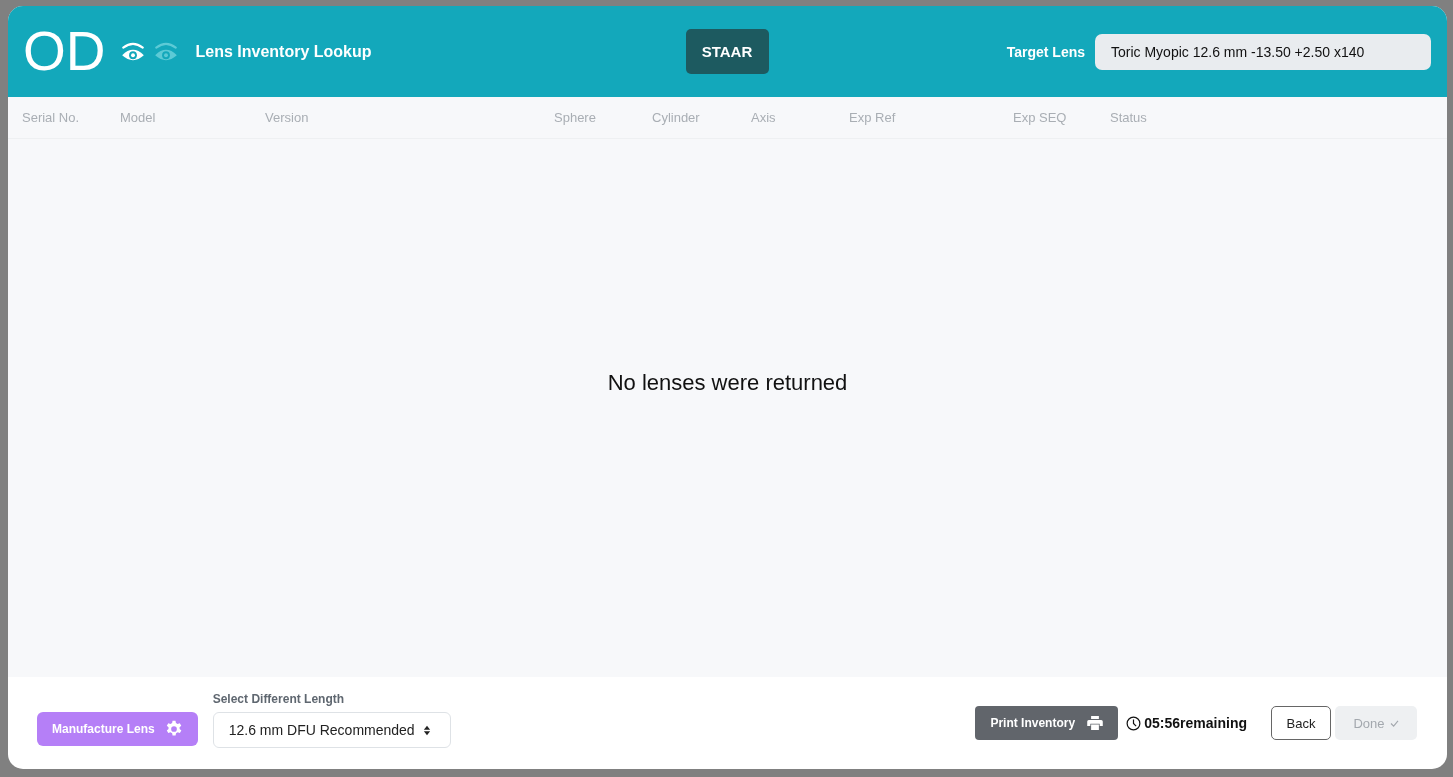  What do you see at coordinates (1394, 723) in the screenshot?
I see `checkmark-icon` at bounding box center [1394, 723].